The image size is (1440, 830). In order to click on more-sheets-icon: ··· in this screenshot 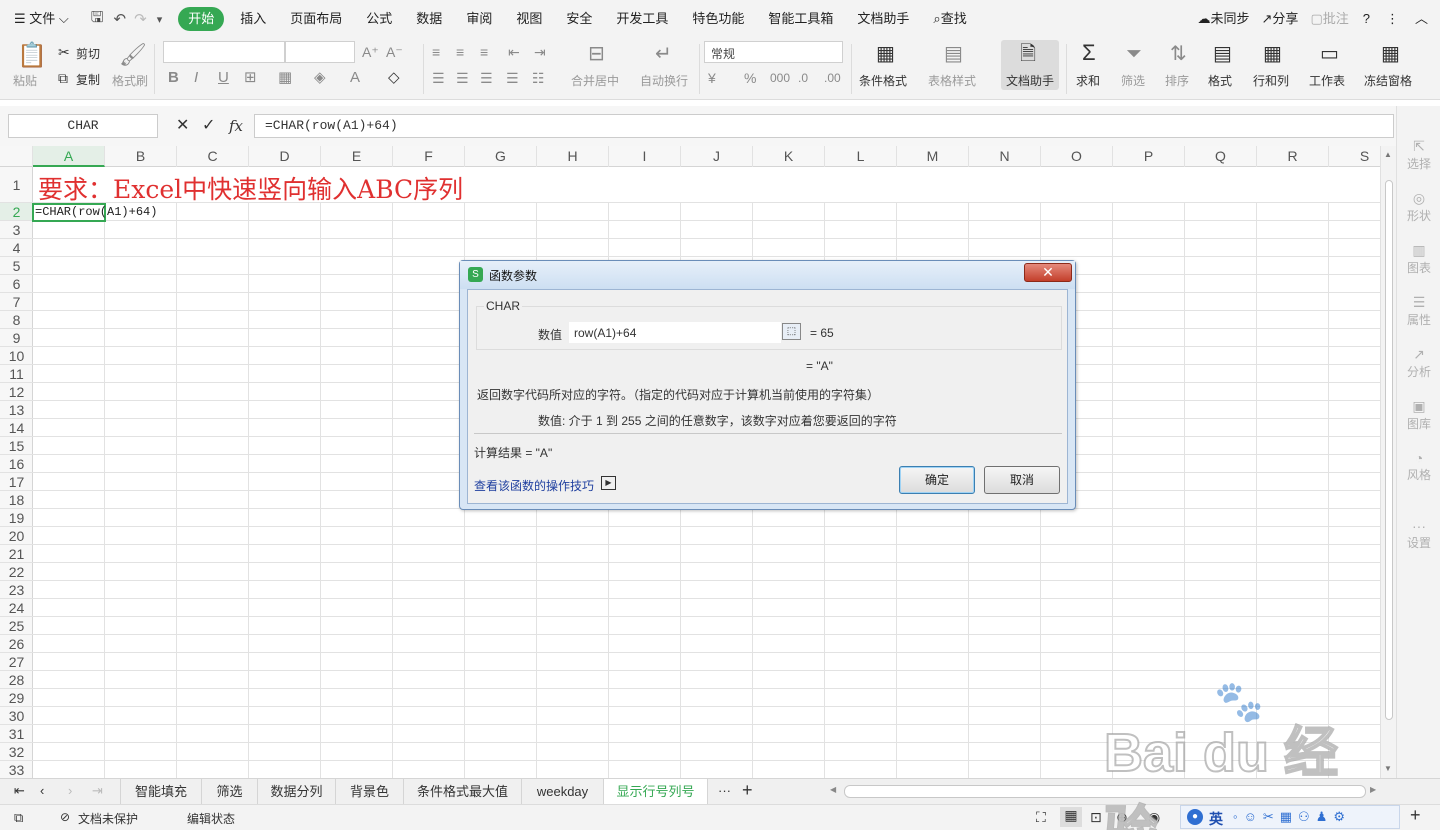, I will do `click(724, 790)`.